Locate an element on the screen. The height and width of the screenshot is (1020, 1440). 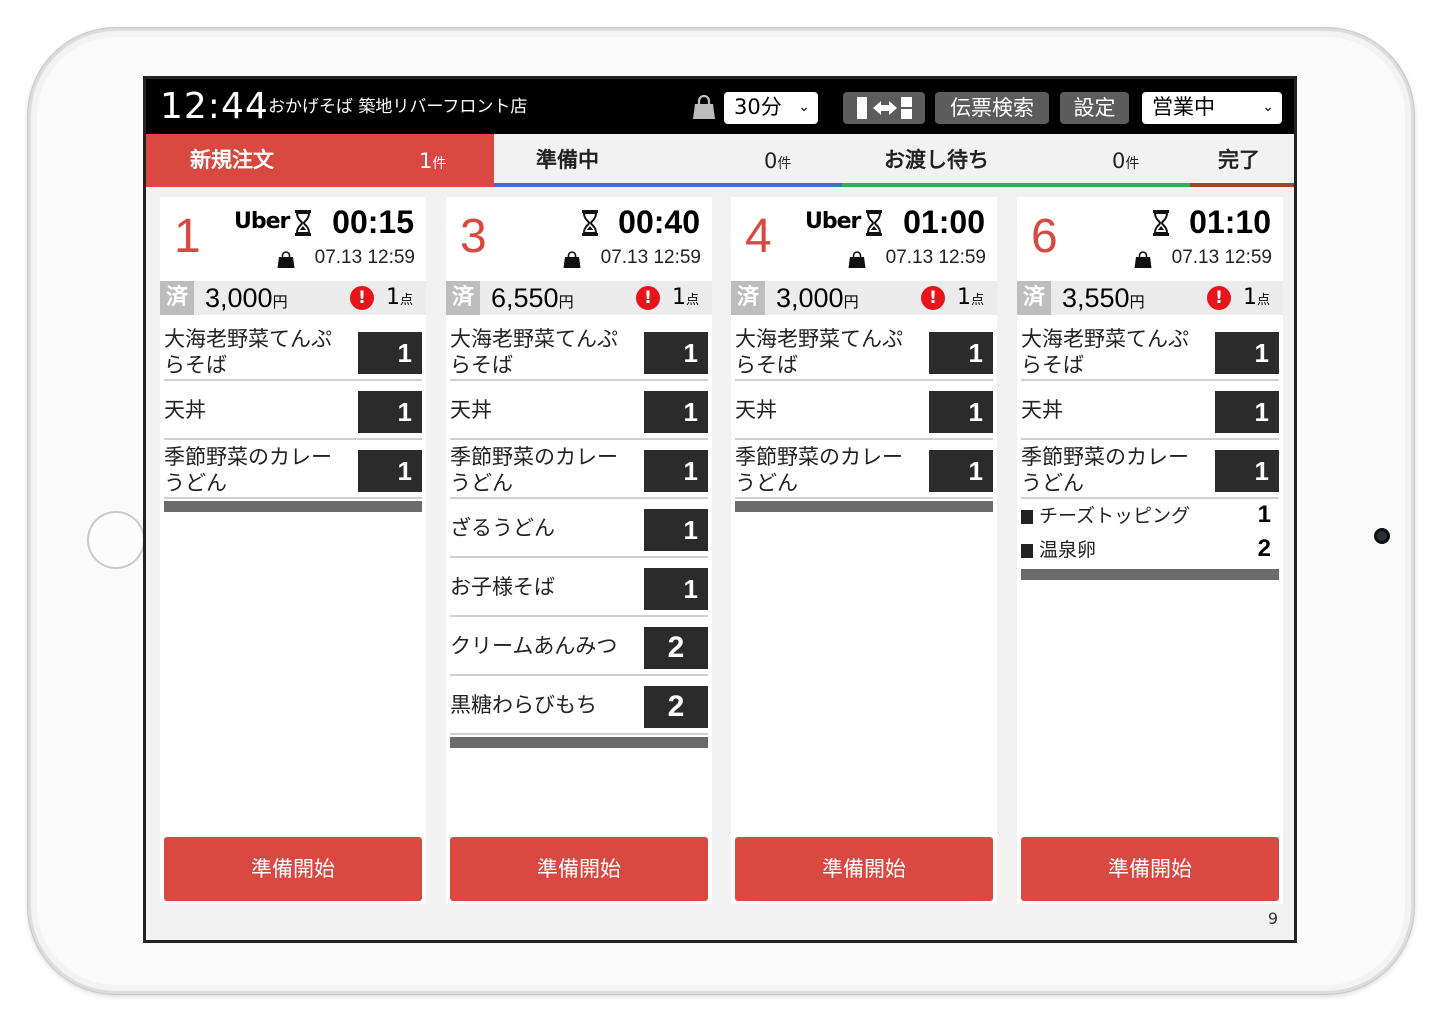
tab-completed: 完了 is located at coordinates (1242, 160).